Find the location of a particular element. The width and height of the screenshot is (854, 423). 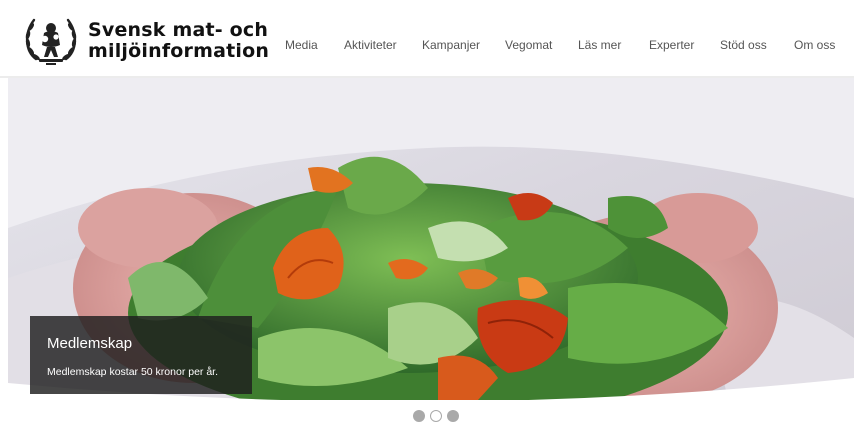

nav-item-media: Media is located at coordinates (301, 45).